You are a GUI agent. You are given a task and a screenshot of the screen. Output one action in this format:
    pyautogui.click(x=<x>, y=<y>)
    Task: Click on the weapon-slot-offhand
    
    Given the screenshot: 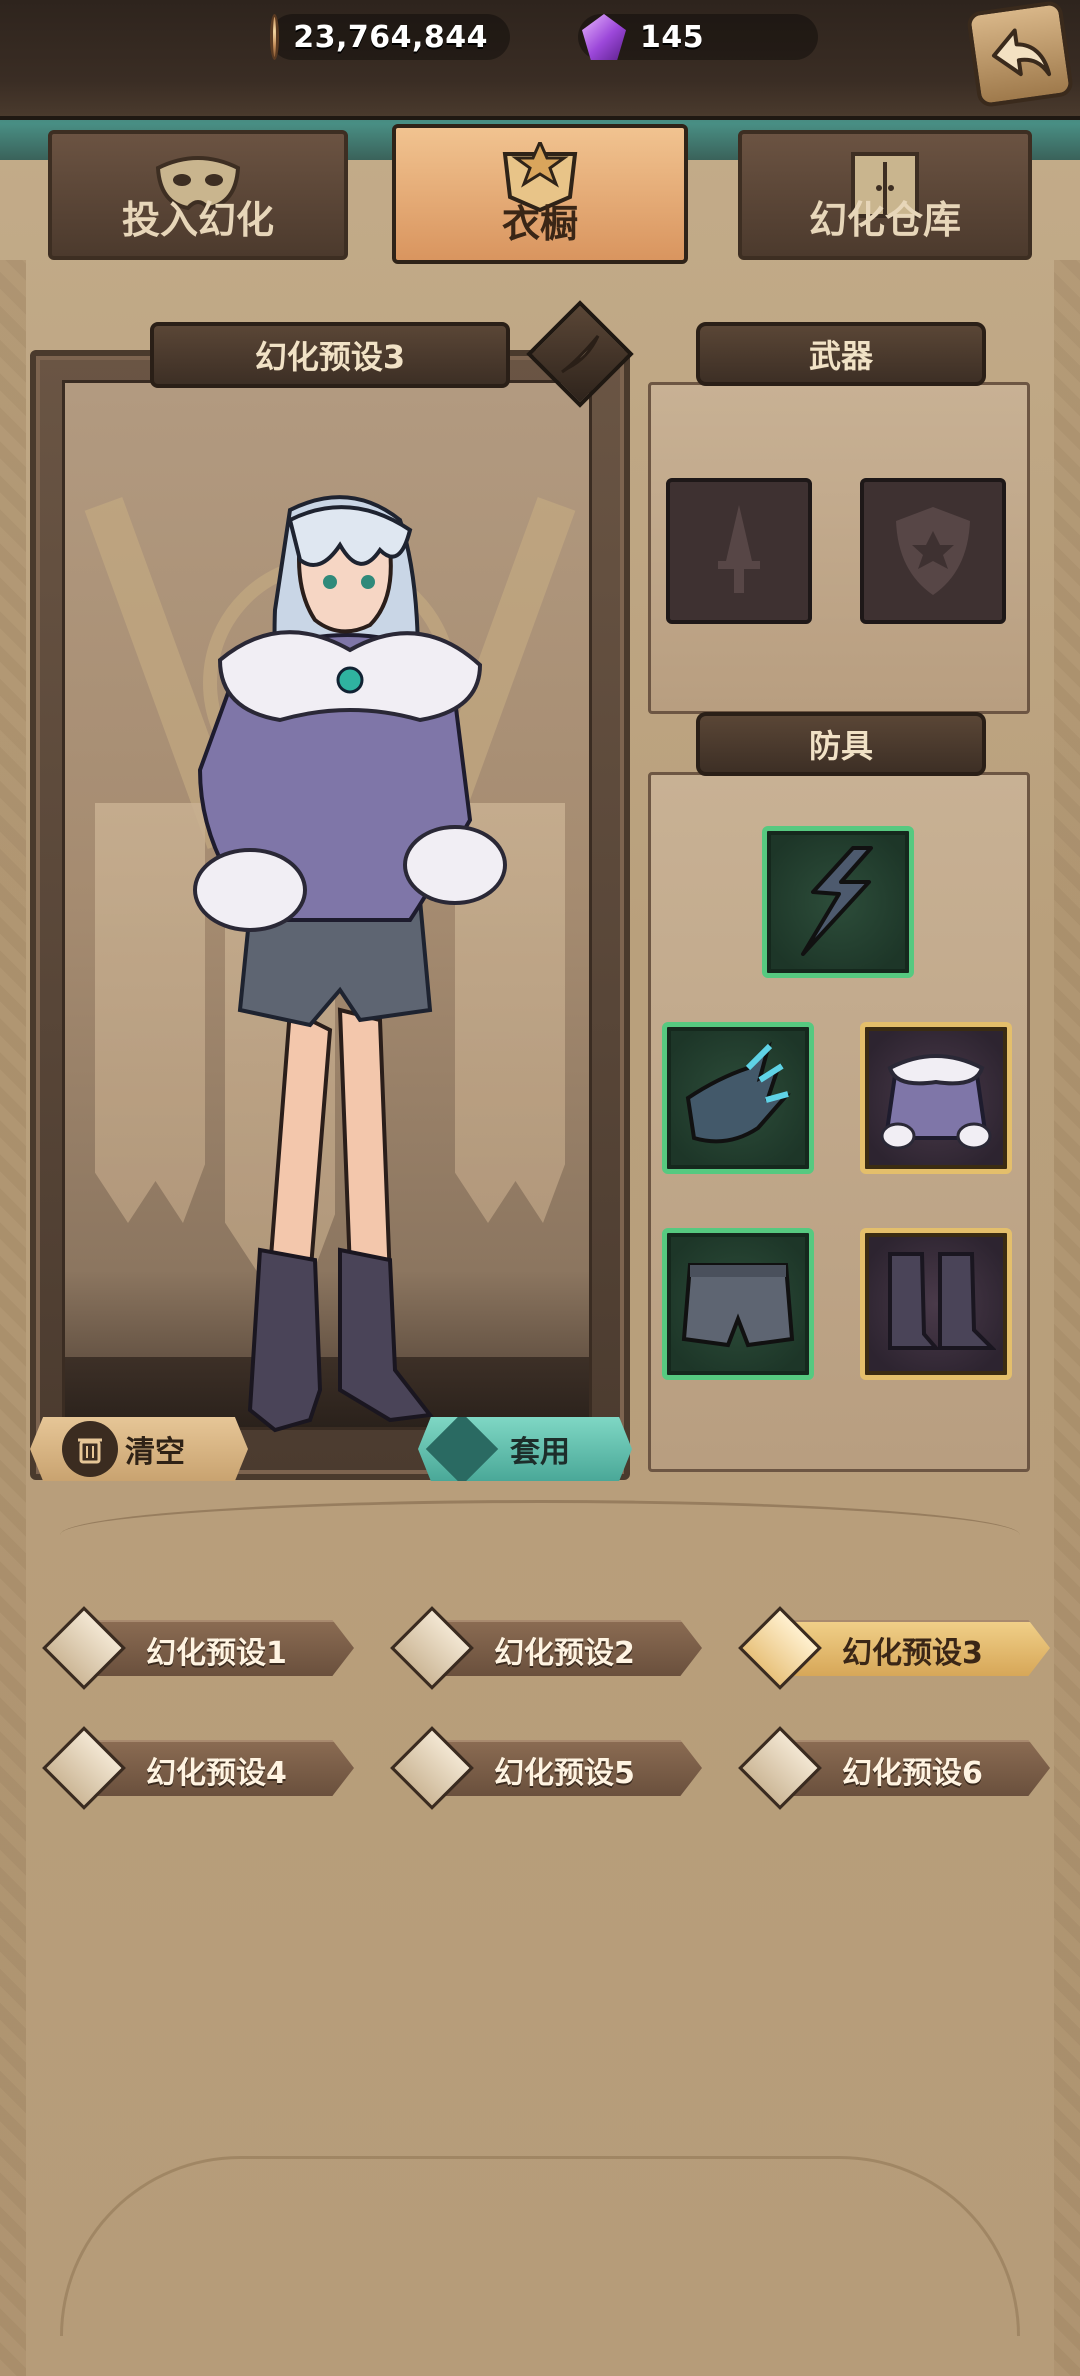 What is the action you would take?
    pyautogui.click(x=933, y=551)
    